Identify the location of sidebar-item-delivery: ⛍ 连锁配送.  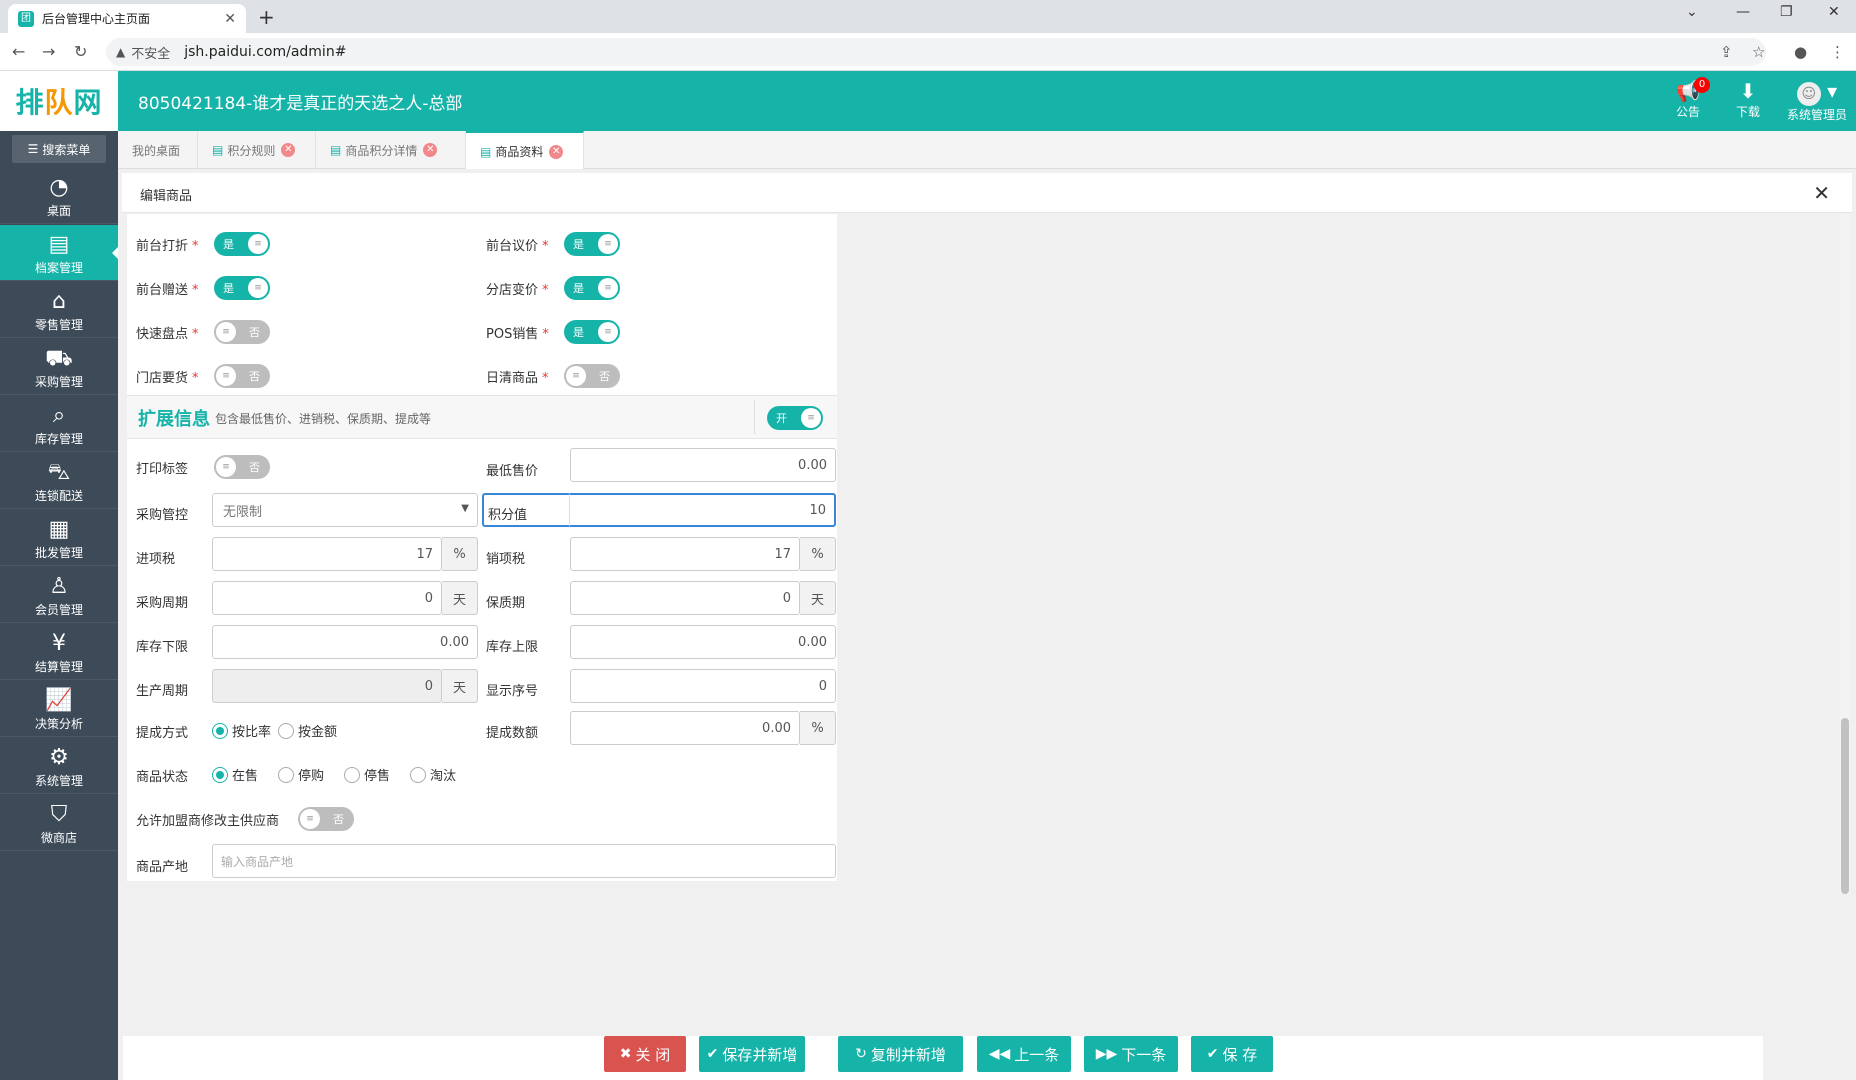
(59, 481).